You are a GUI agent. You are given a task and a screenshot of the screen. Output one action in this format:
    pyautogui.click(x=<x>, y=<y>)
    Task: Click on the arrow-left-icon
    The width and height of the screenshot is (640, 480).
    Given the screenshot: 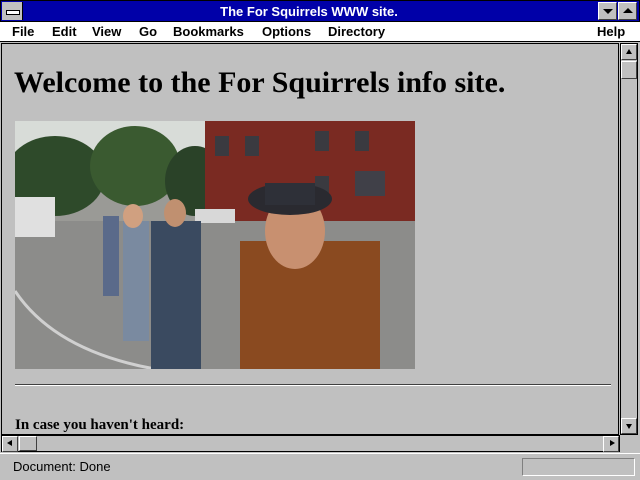 What is the action you would take?
    pyautogui.click(x=9, y=443)
    